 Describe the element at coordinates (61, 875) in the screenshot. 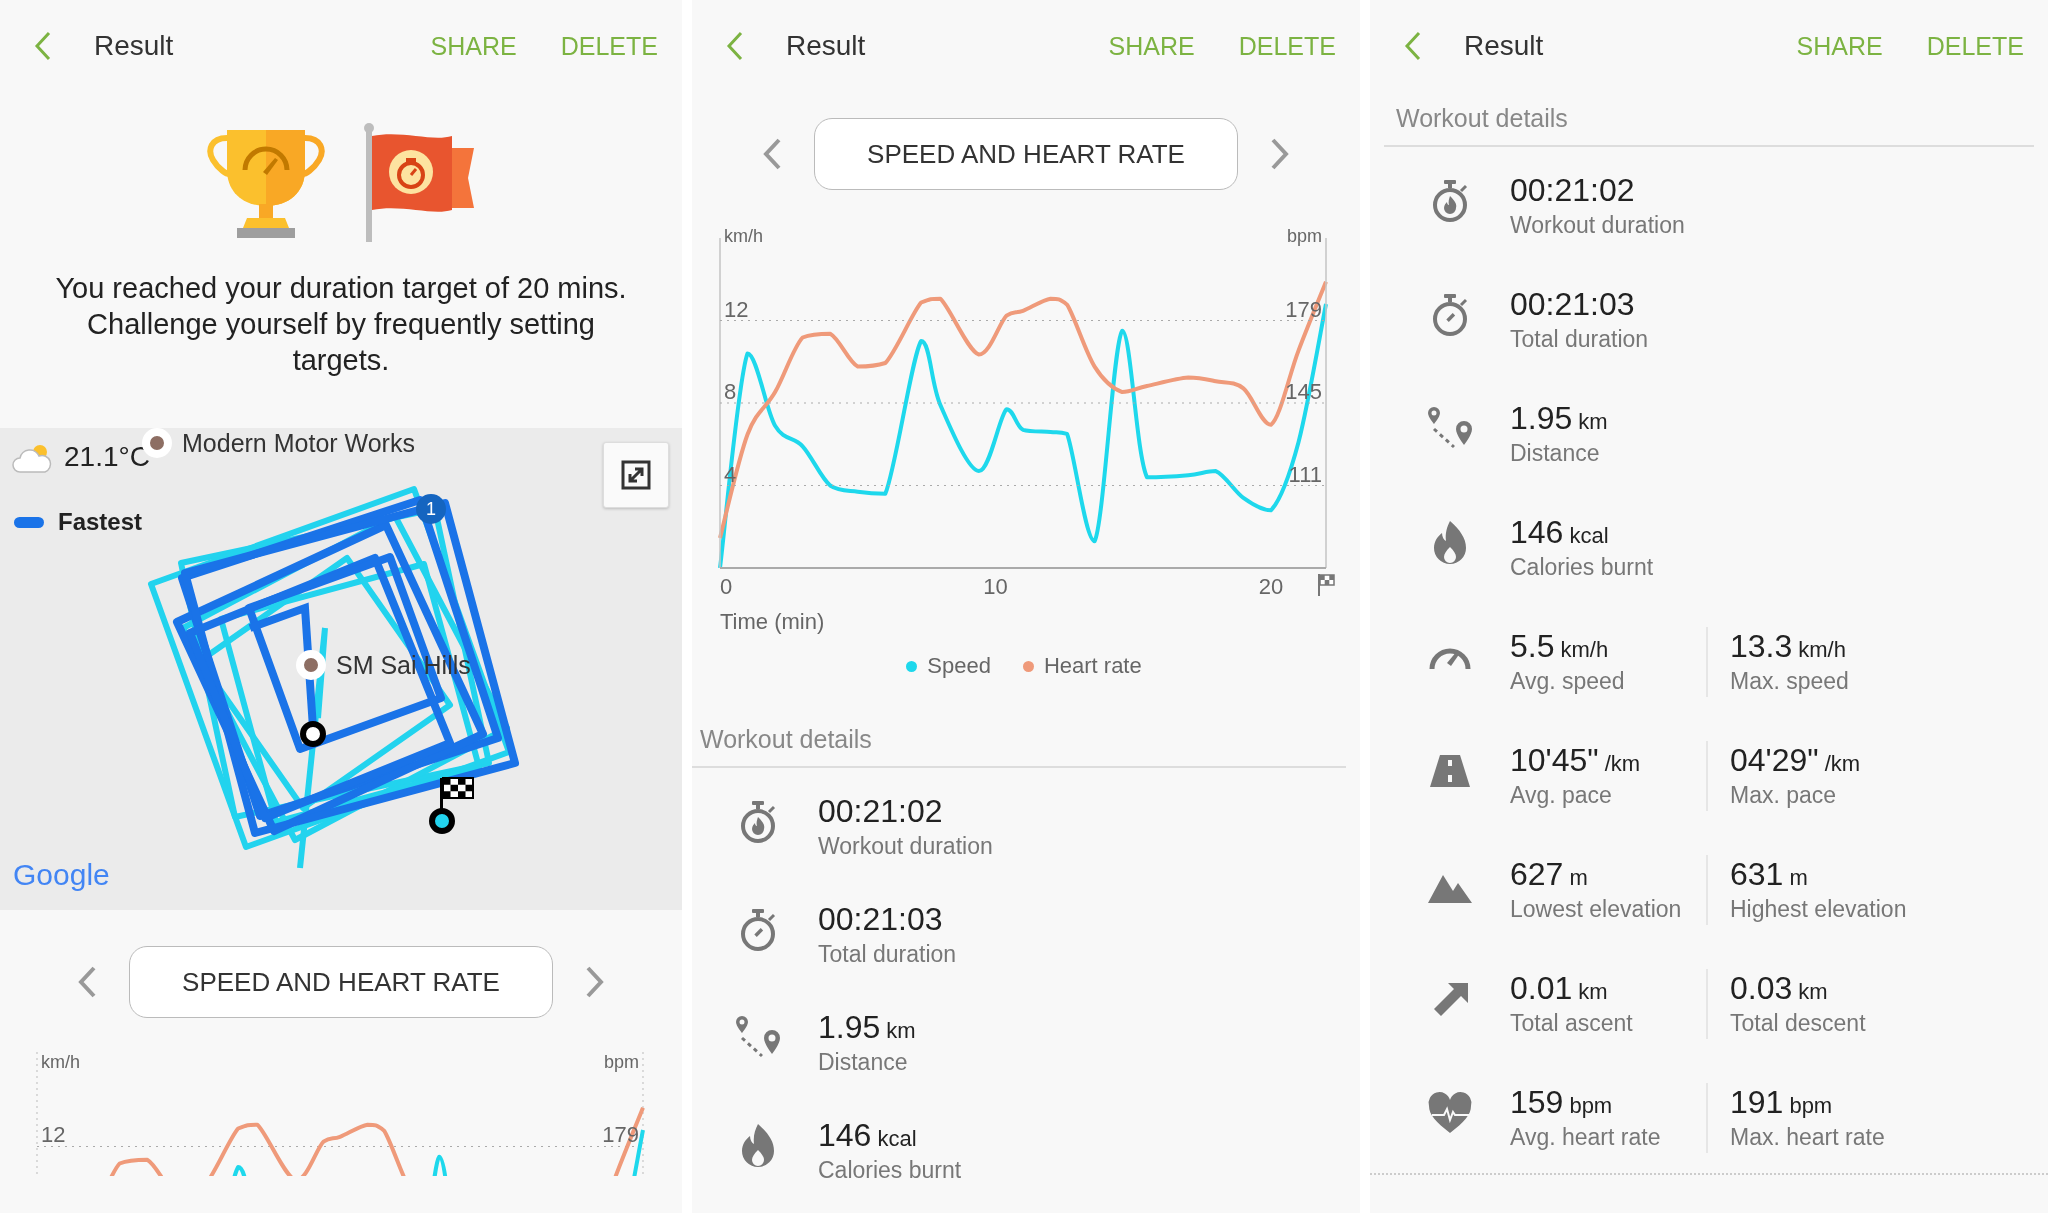

I see `map-attribution: Google` at that location.